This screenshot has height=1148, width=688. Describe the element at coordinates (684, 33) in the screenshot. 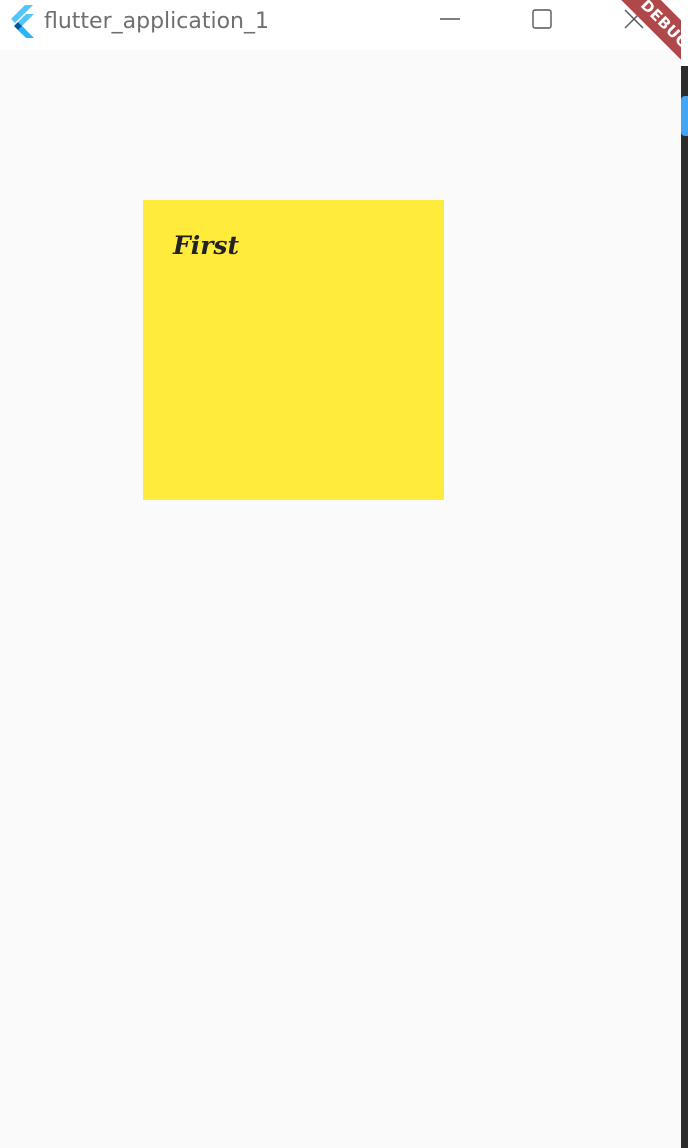

I see `background-edge-top` at that location.